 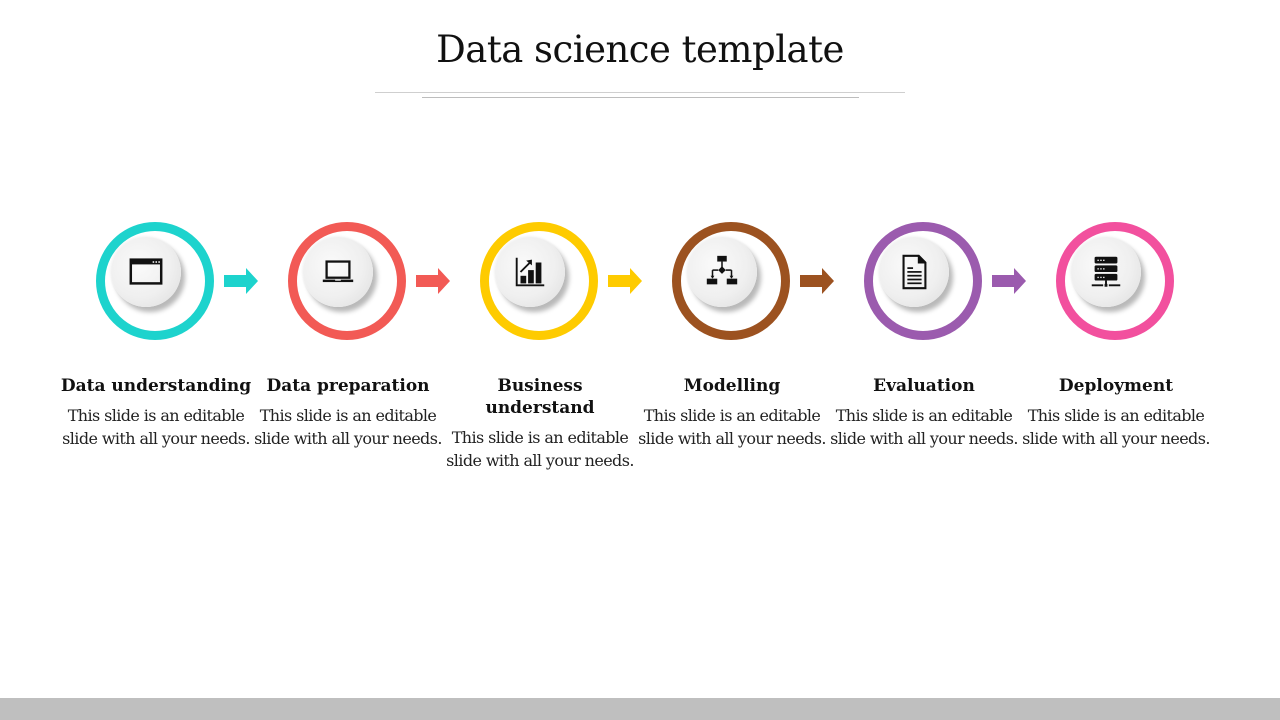 I want to click on footer-bar, so click(x=640, y=709).